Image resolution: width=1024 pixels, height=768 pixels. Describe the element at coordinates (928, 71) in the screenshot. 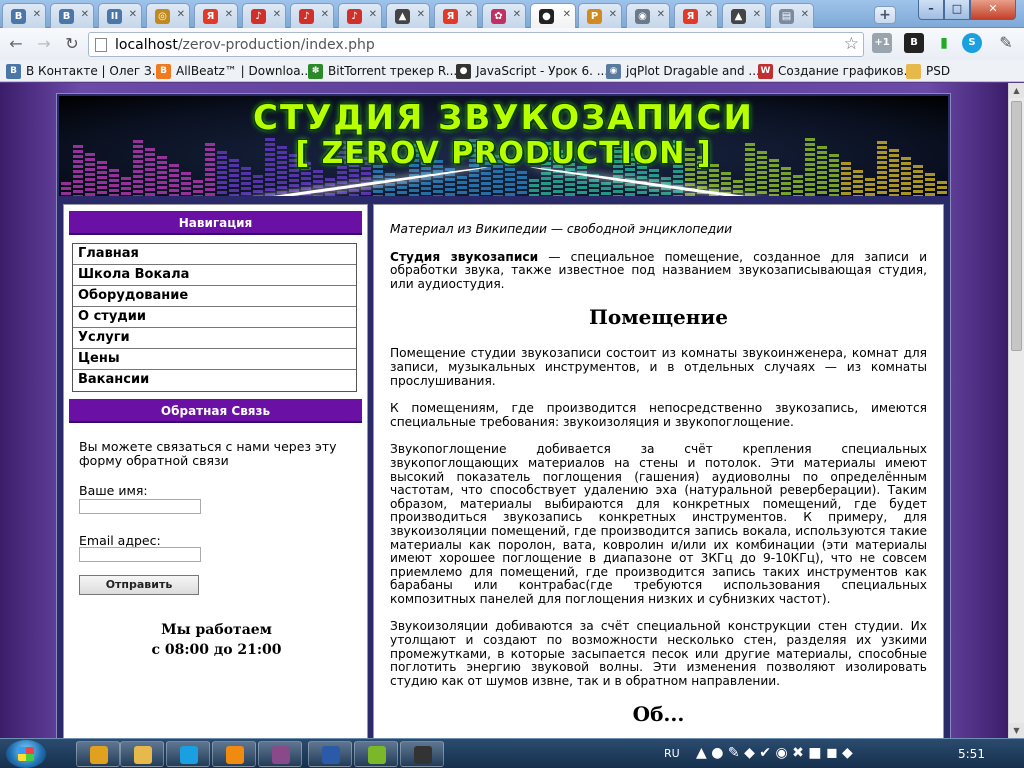

I see `bookmark-item: PSD` at that location.